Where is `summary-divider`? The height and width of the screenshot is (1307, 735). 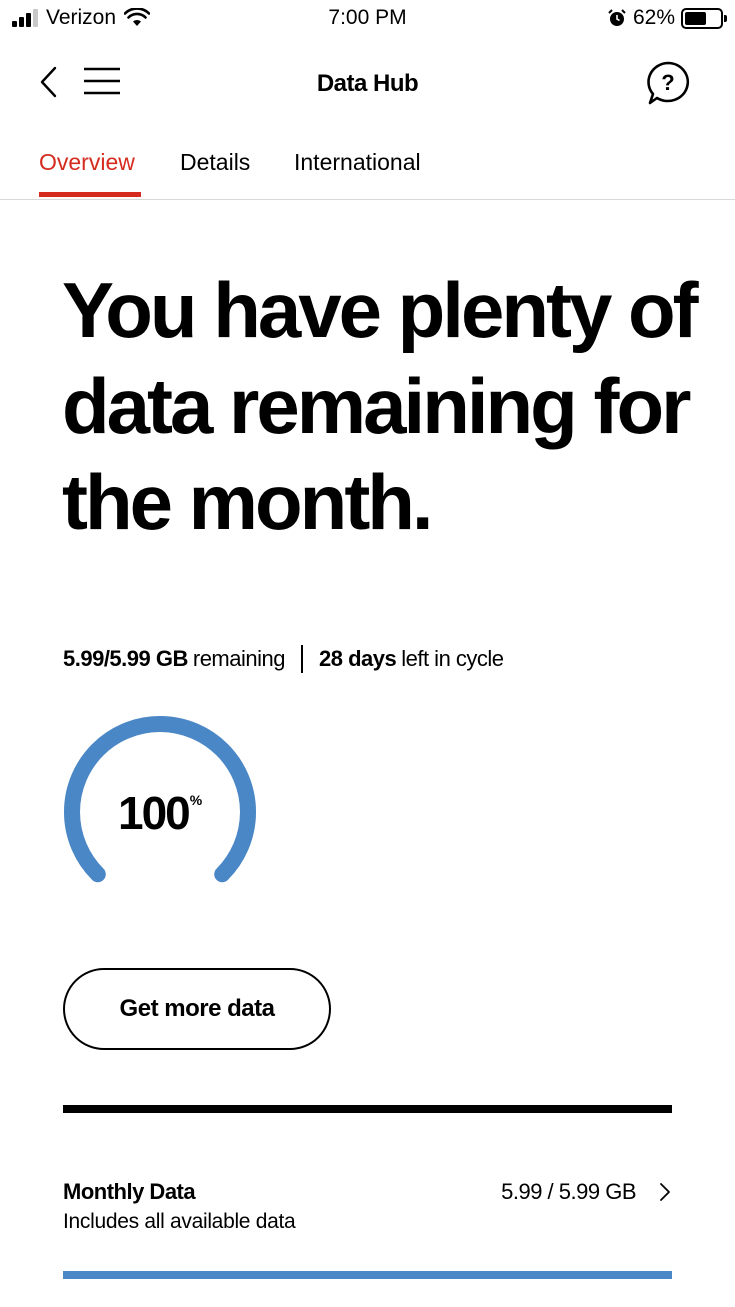
summary-divider is located at coordinates (301, 659).